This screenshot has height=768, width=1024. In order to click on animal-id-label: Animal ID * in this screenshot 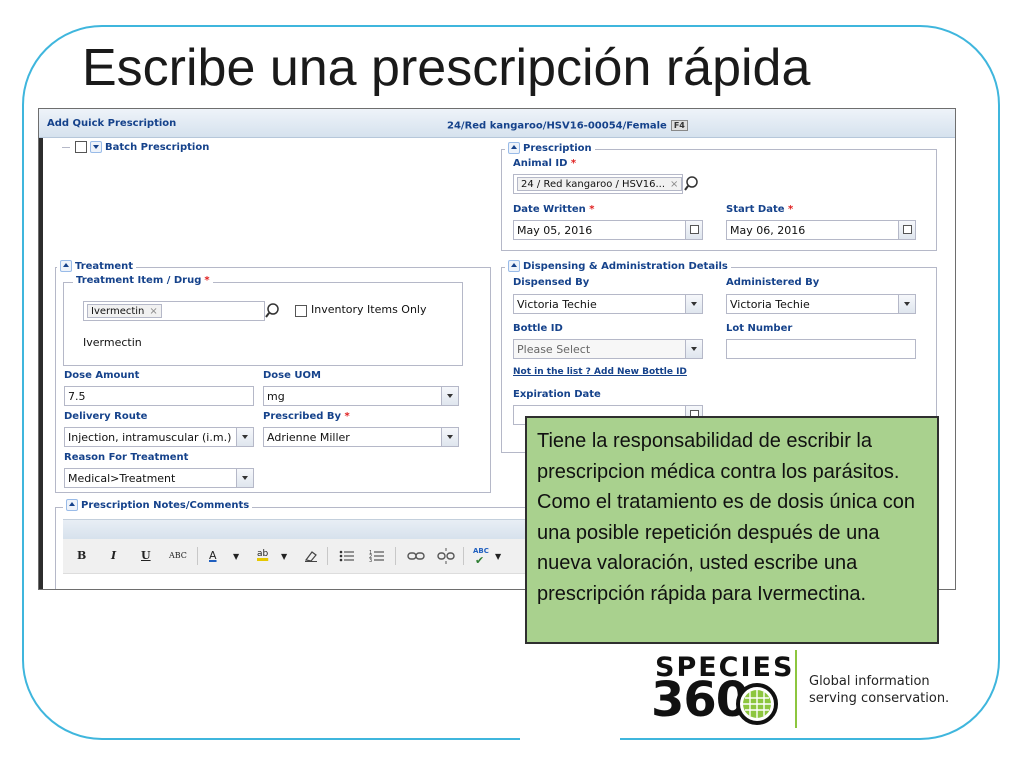, I will do `click(544, 163)`.